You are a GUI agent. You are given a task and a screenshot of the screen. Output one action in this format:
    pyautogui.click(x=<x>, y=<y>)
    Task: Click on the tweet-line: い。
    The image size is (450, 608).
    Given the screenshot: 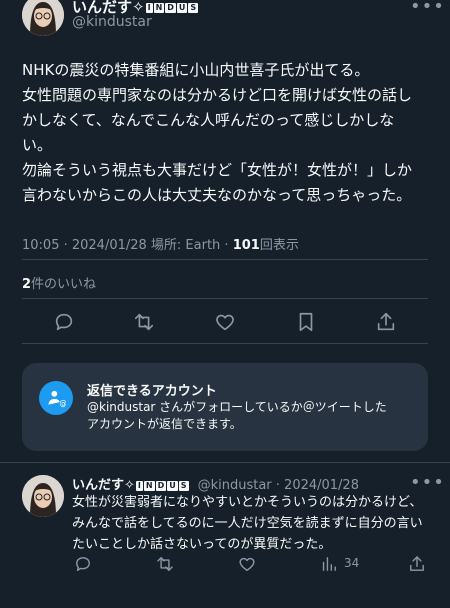 What is the action you would take?
    pyautogui.click(x=37, y=145)
    